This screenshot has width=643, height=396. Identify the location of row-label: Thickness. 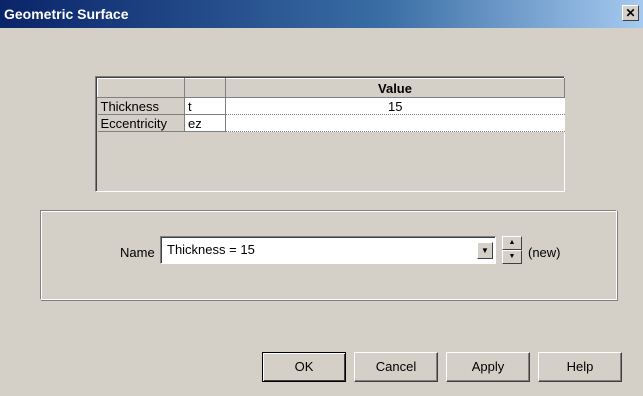
(141, 106).